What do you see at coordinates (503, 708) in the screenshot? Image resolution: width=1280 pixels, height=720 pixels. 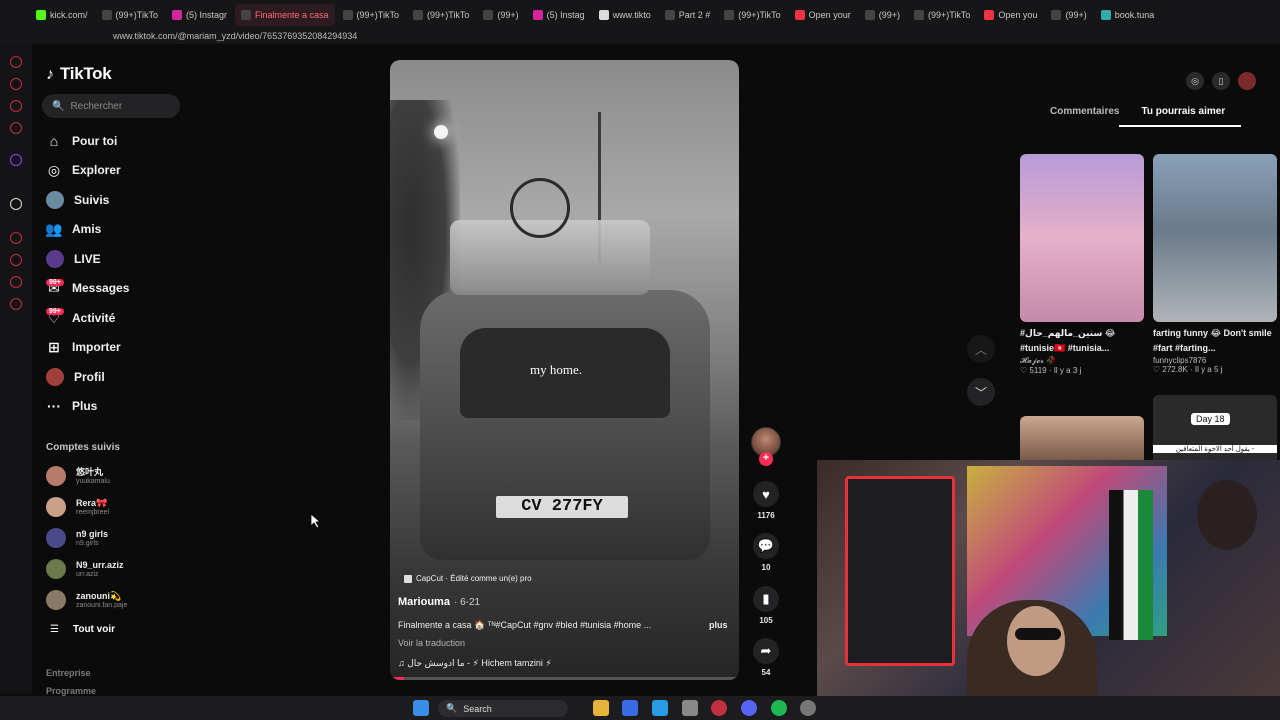 I see `taskbar-search: 🔍 Search` at bounding box center [503, 708].